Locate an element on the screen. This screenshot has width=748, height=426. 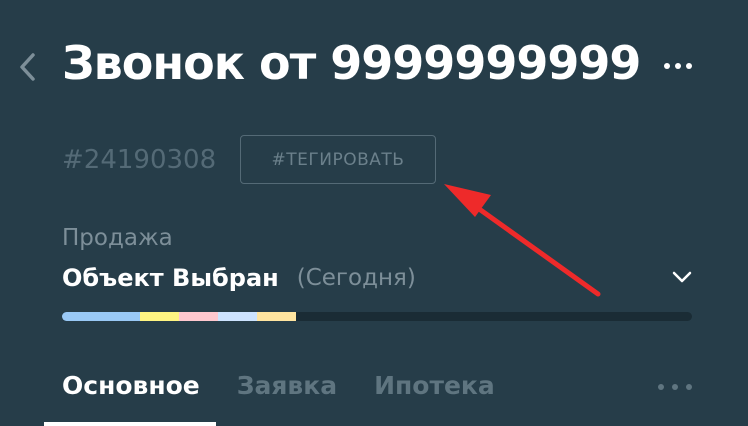
tab-application: Заявка is located at coordinates (287, 386).